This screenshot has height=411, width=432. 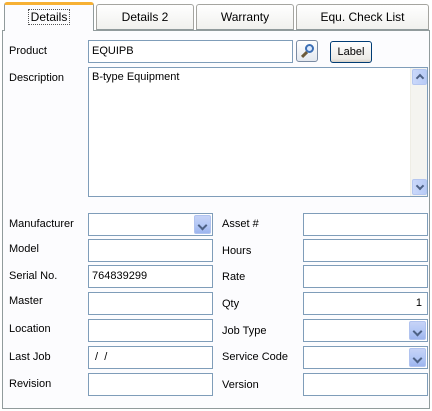 What do you see at coordinates (41, 224) in the screenshot?
I see `manufacturer-label: Manufacturer` at bounding box center [41, 224].